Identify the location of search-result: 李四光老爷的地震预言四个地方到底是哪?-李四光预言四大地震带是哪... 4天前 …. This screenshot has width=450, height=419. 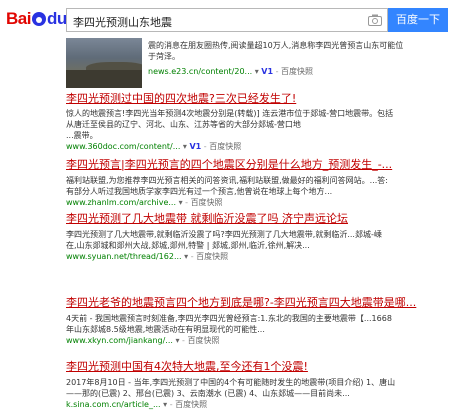
(254, 321).